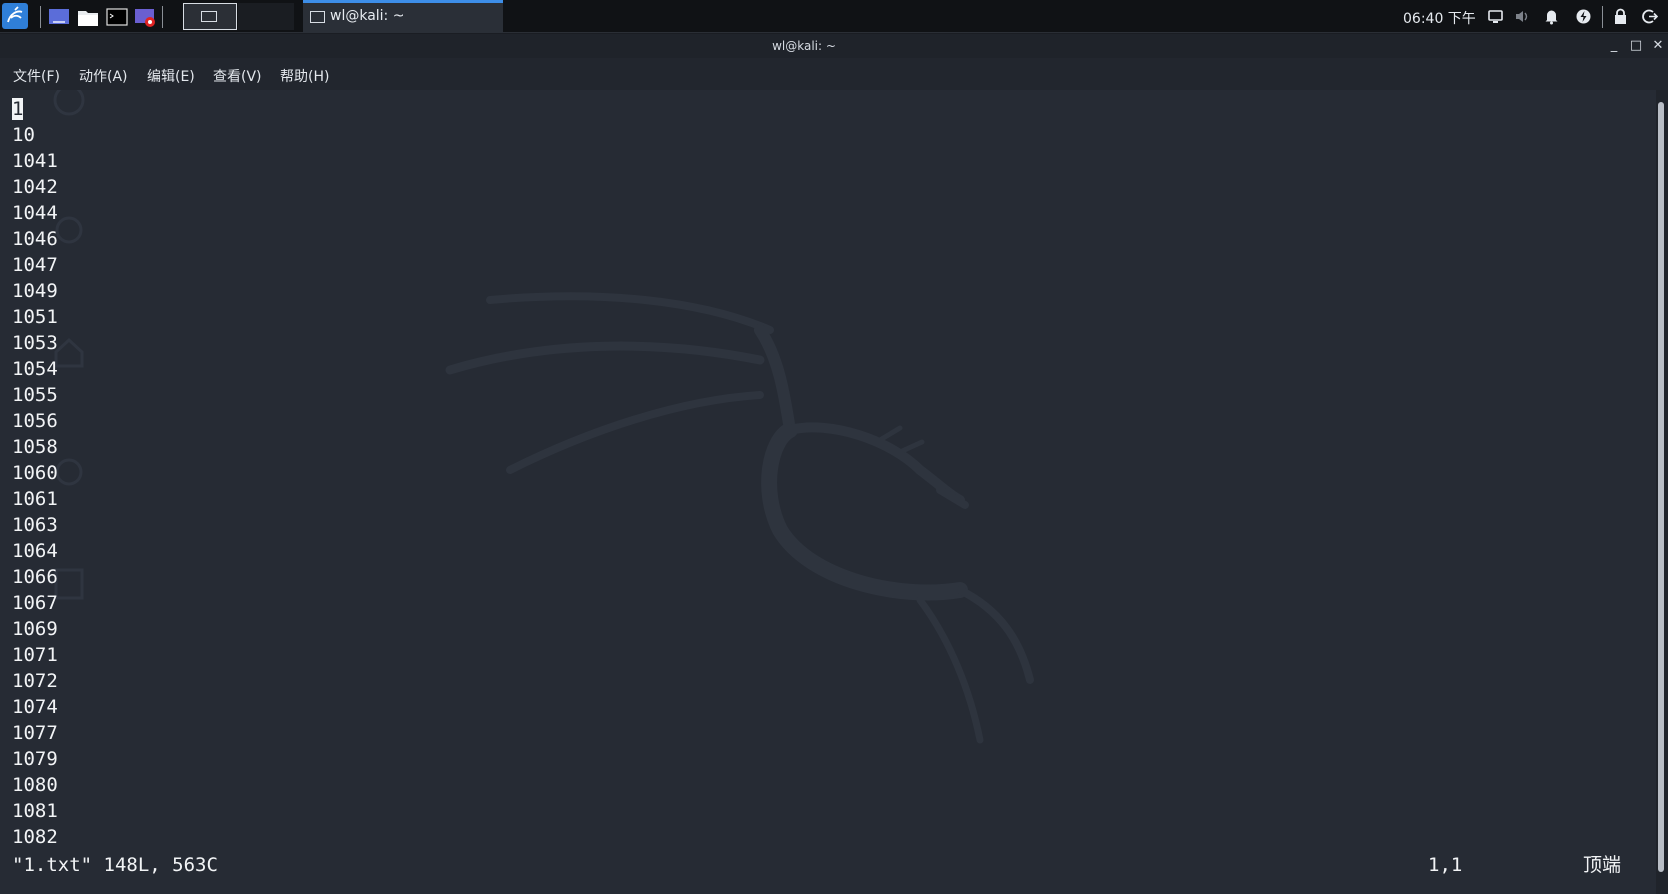  What do you see at coordinates (35, 577) in the screenshot?
I see `buffer-line: 1066` at bounding box center [35, 577].